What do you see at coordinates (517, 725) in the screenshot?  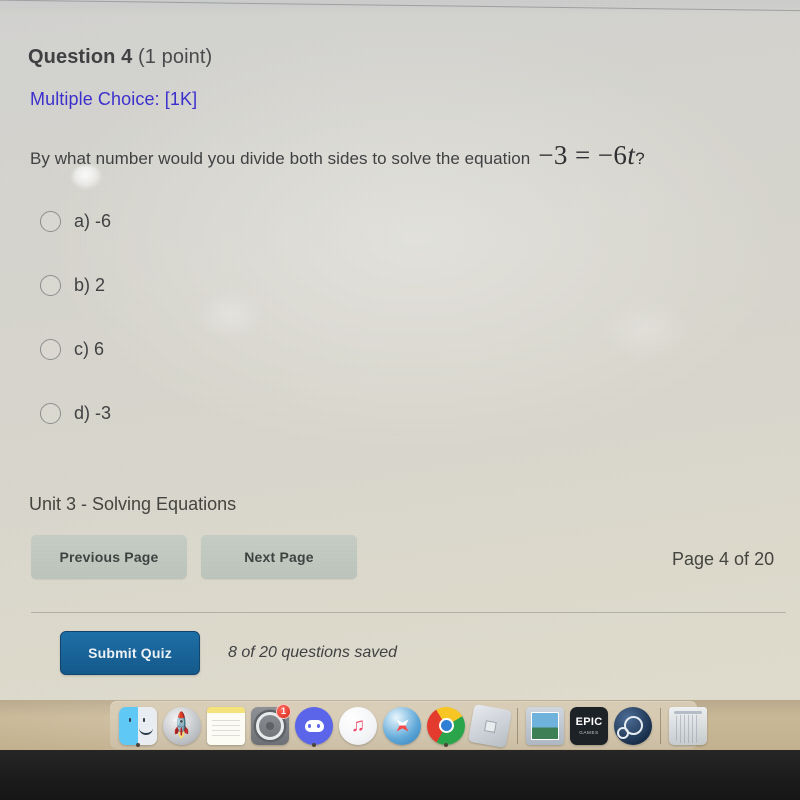 I see `dock-separator-left` at bounding box center [517, 725].